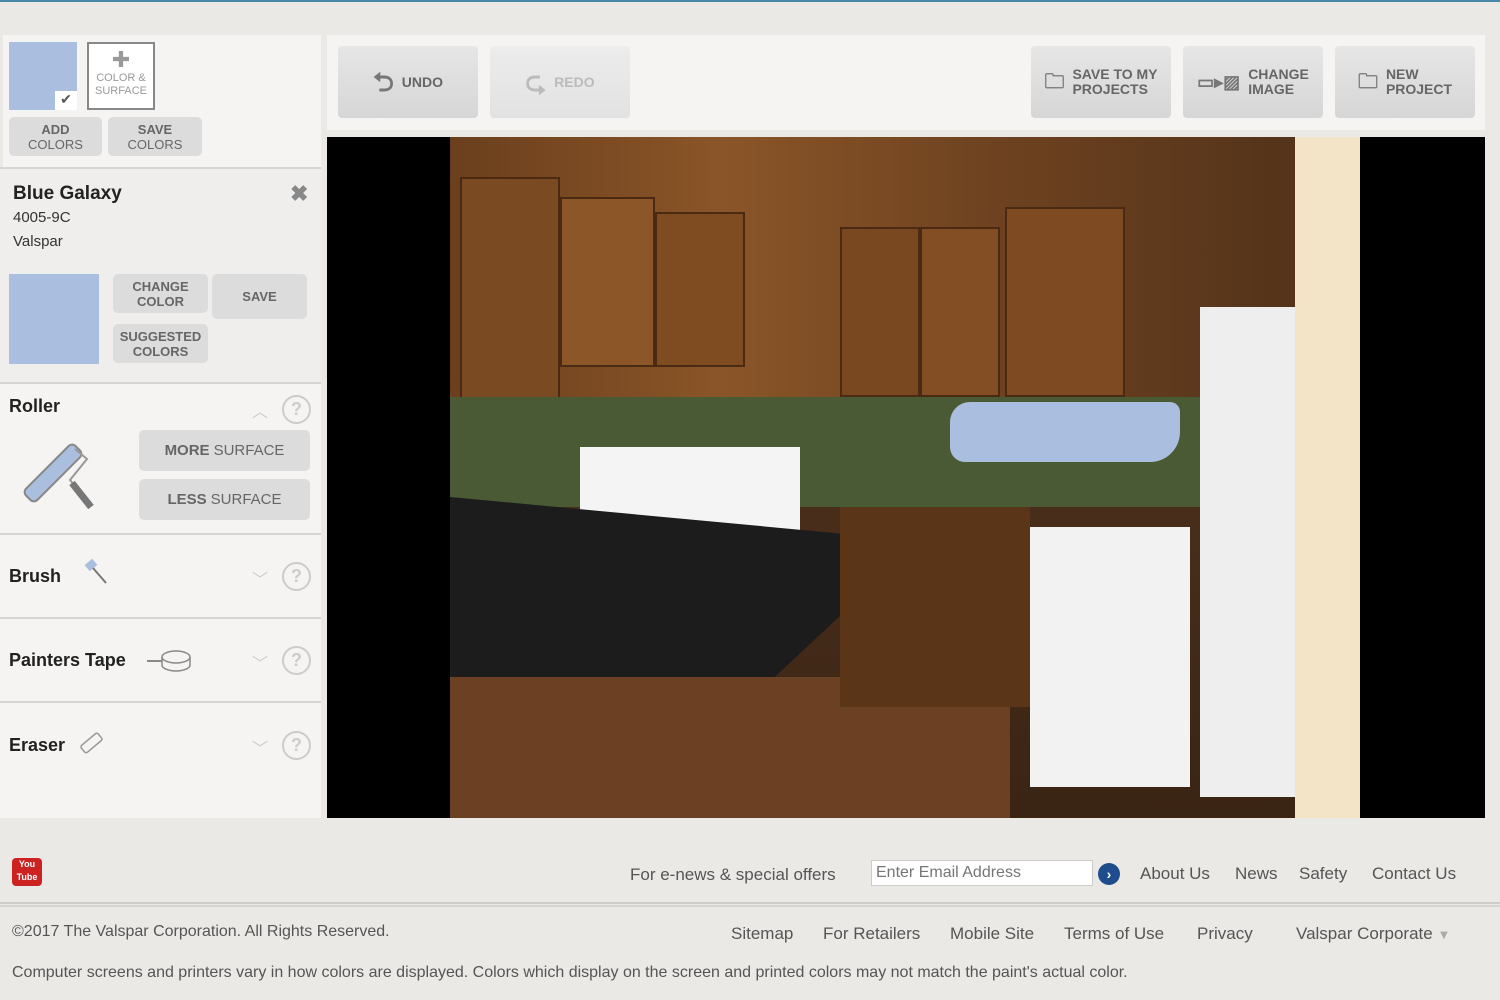  I want to click on label: NEW, so click(1402, 74).